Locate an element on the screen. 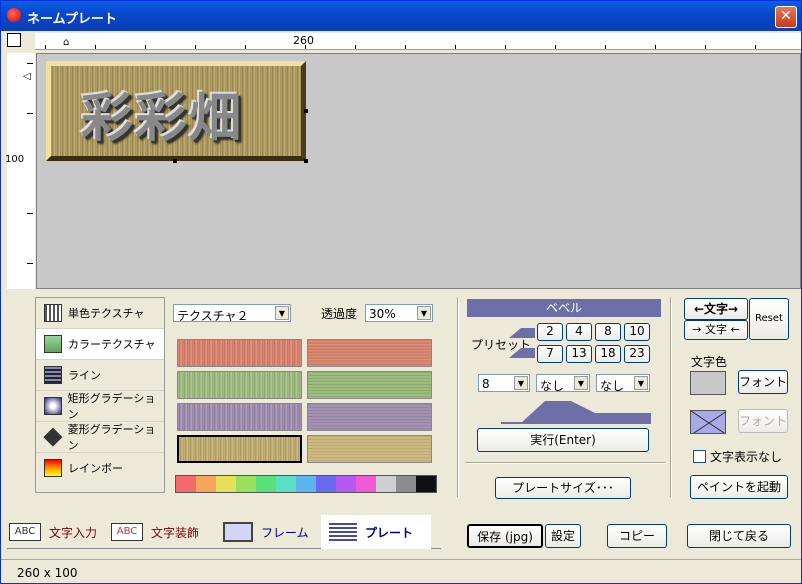 The height and width of the screenshot is (584, 802). bevel-header: ベベル is located at coordinates (564, 308).